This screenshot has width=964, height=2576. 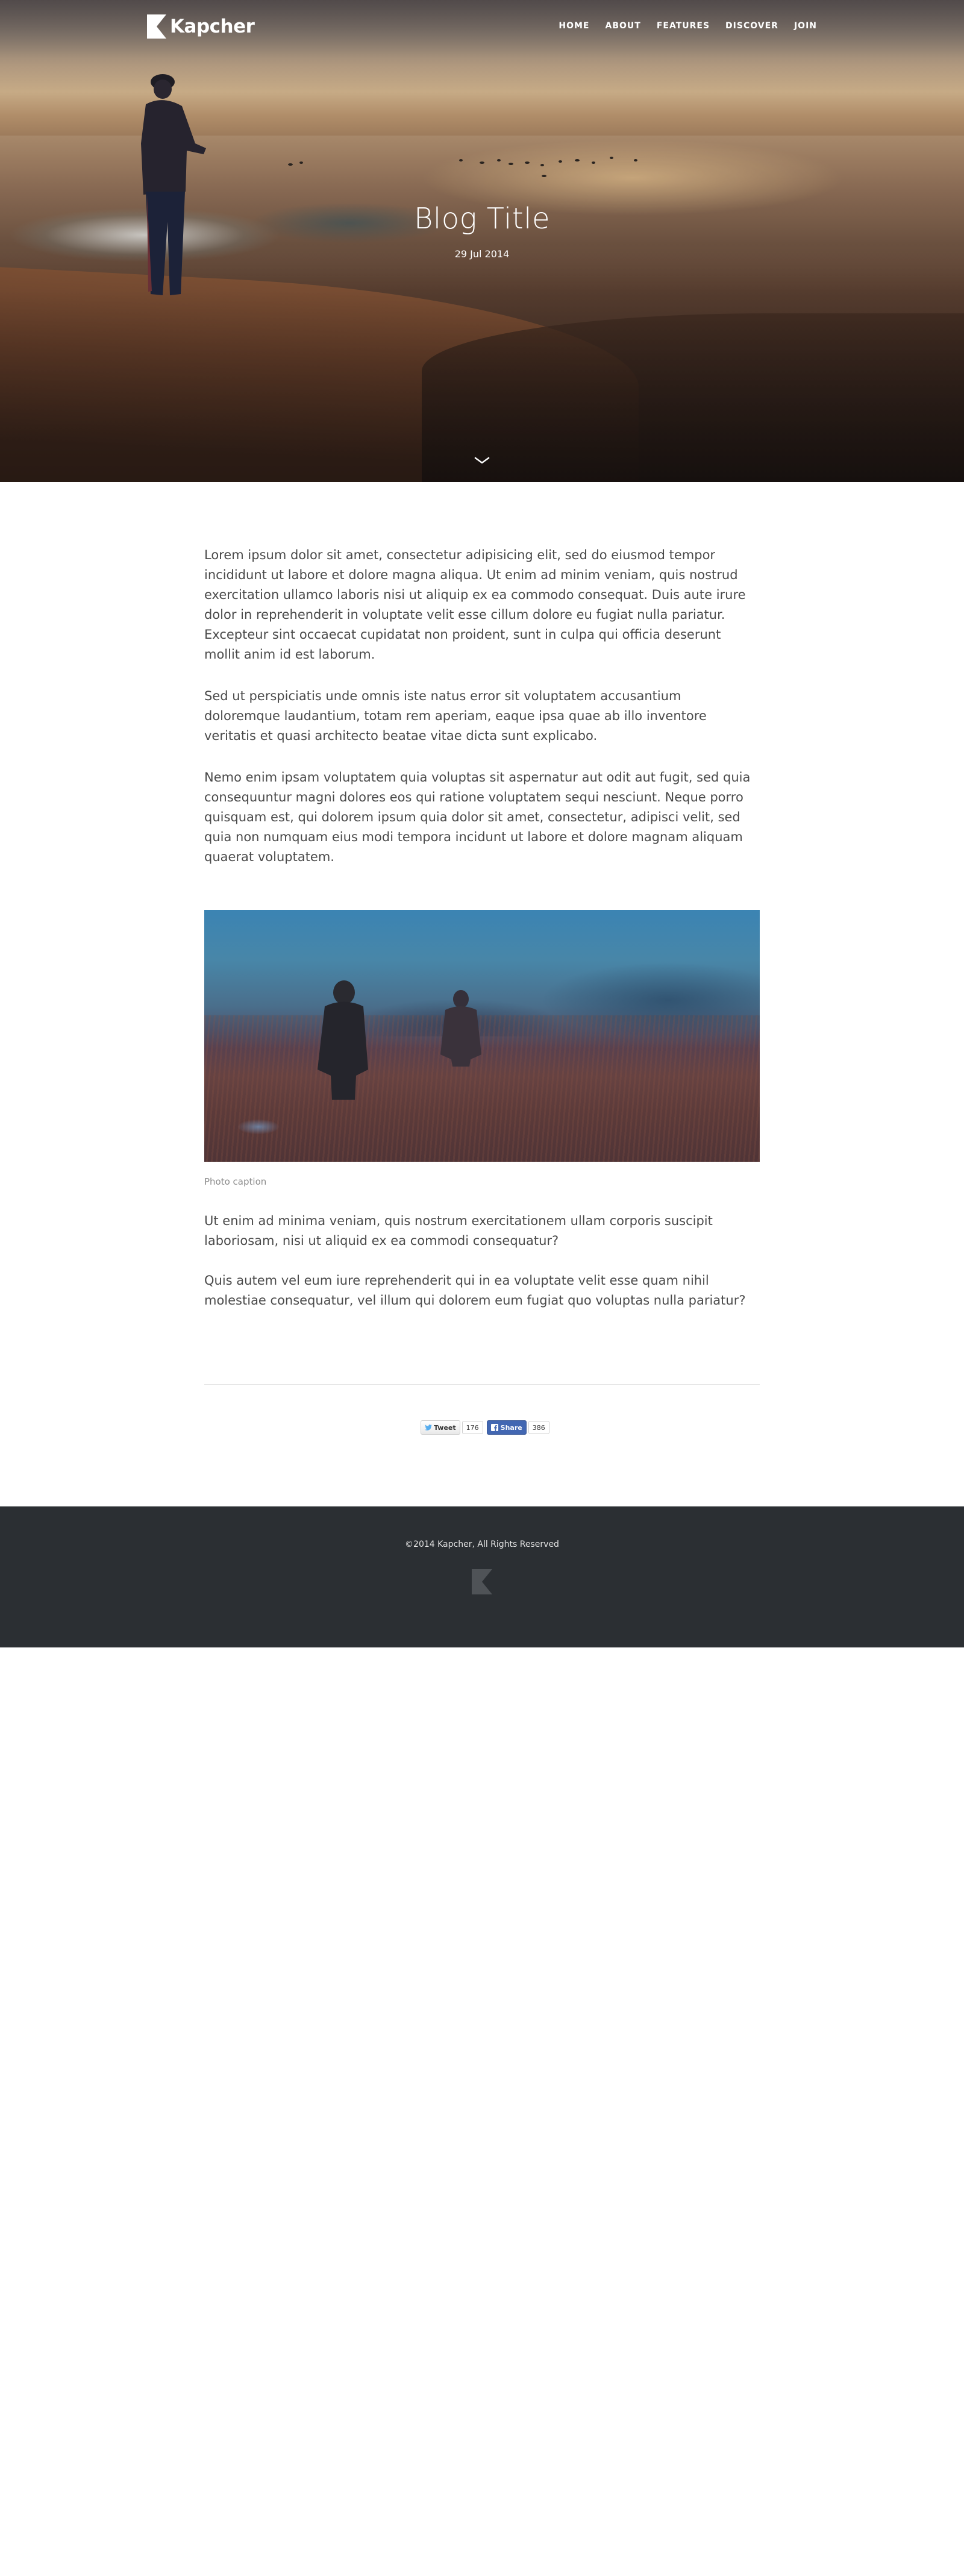 What do you see at coordinates (806, 26) in the screenshot?
I see `nav-join: JOIN` at bounding box center [806, 26].